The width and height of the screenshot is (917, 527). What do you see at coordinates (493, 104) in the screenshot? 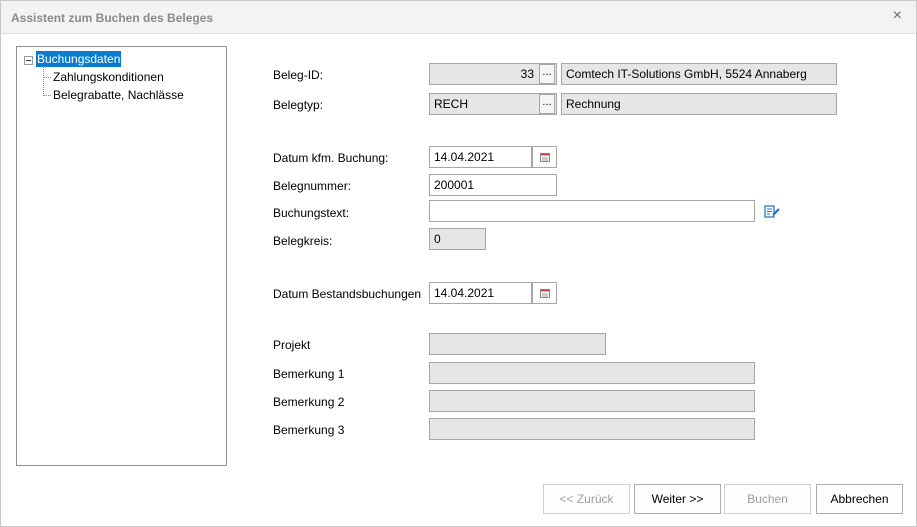
I see `belegtyp-field: RECH` at bounding box center [493, 104].